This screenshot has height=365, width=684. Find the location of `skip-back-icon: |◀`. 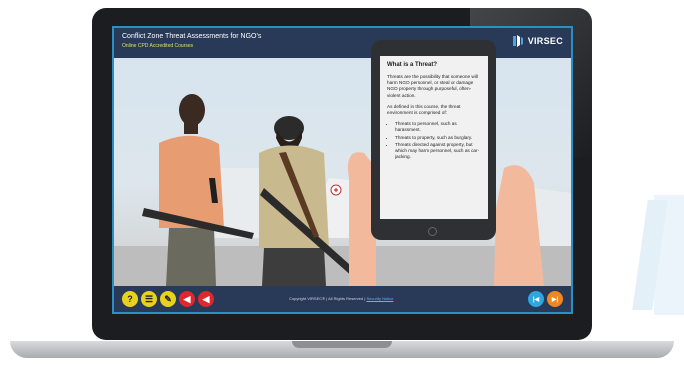

skip-back-icon: |◀ is located at coordinates (536, 299).